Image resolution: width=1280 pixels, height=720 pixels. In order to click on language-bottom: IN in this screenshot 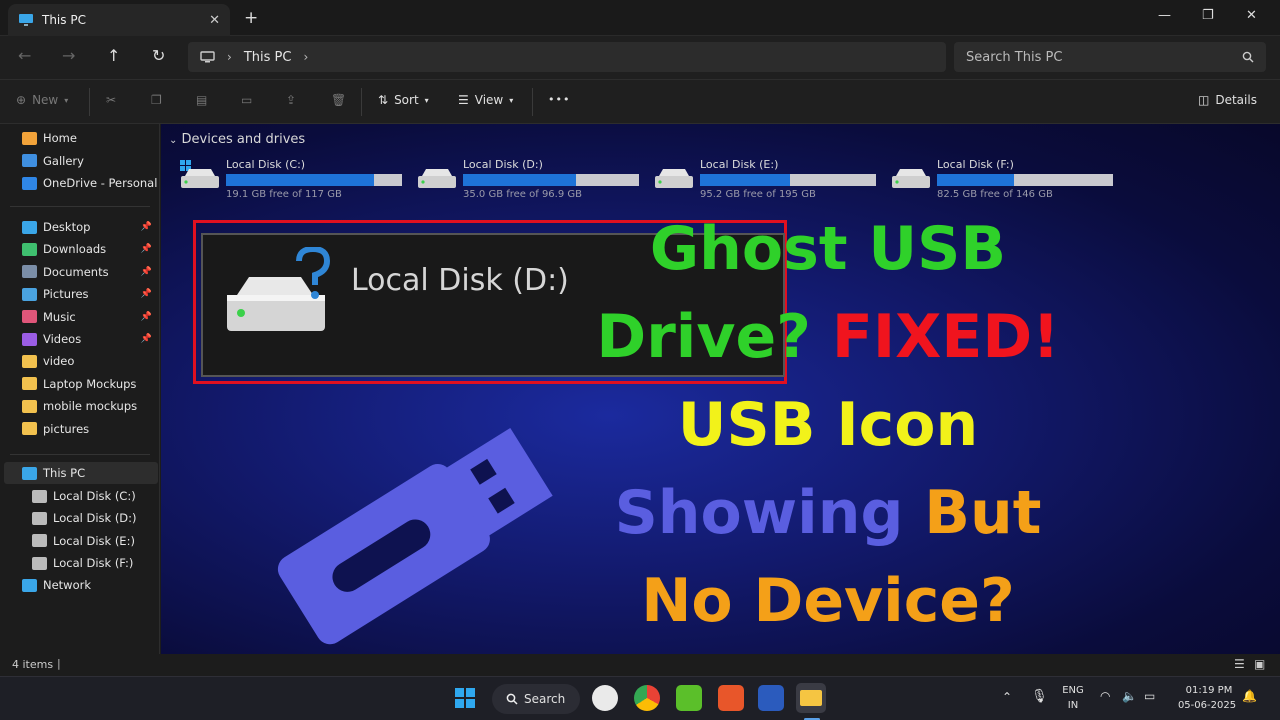, I will do `click(1073, 705)`.